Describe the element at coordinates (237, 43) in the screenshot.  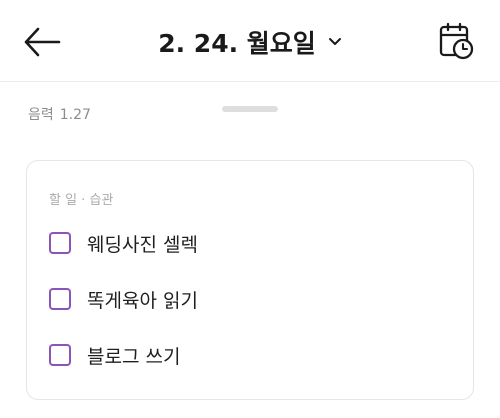
I see `page-title: 2. 24. 월요일` at that location.